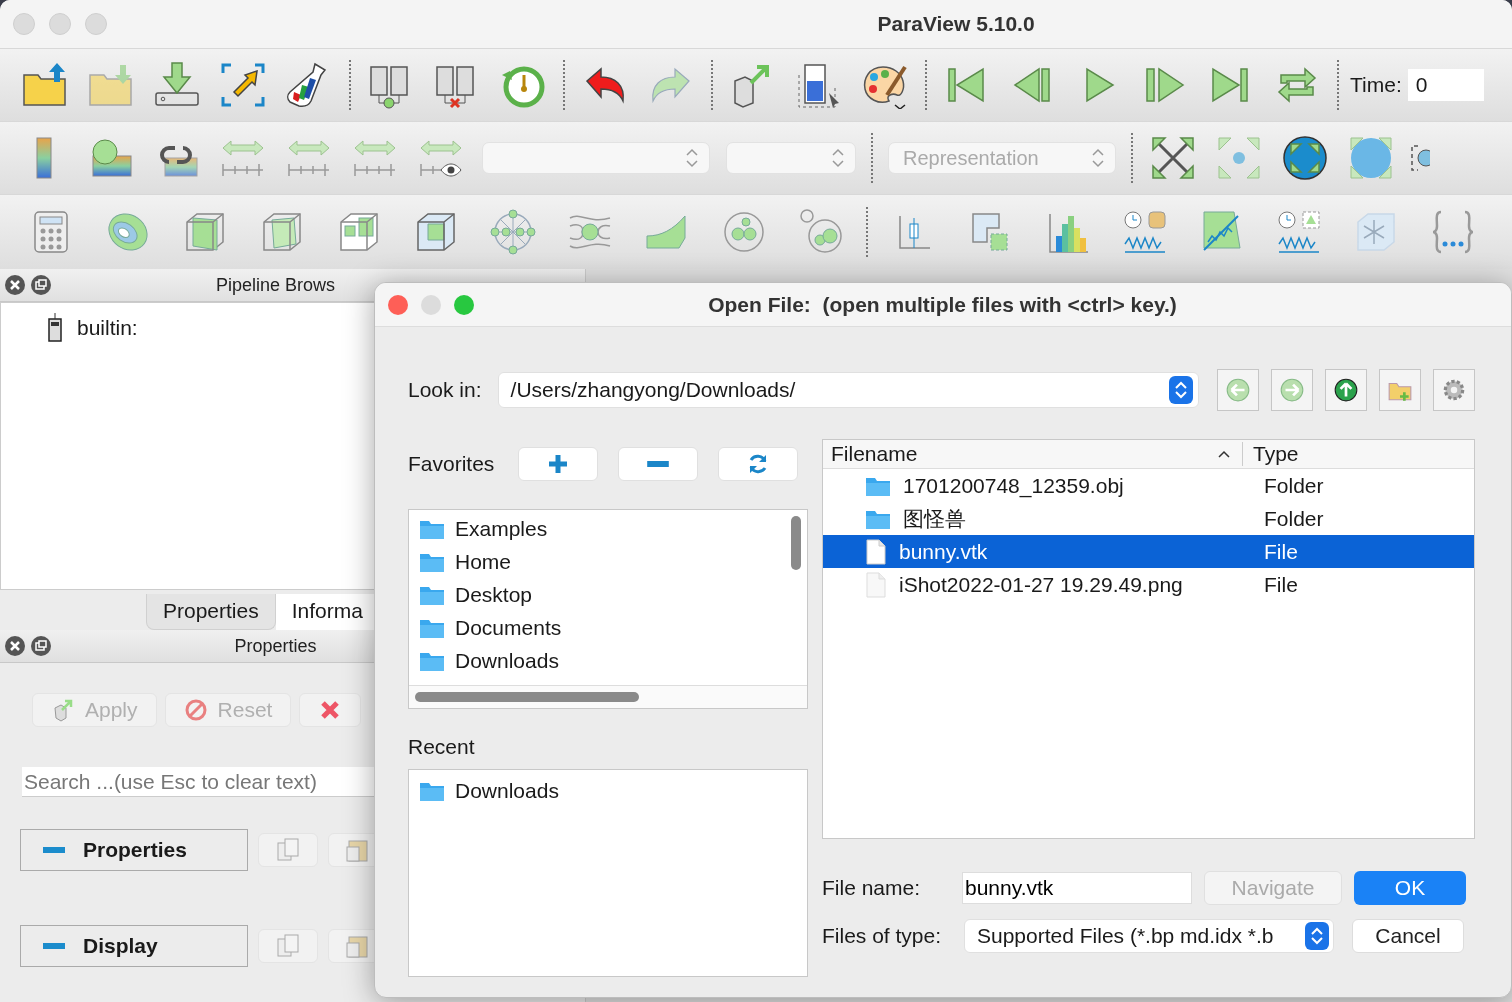  I want to click on minus-icon, so click(658, 464).